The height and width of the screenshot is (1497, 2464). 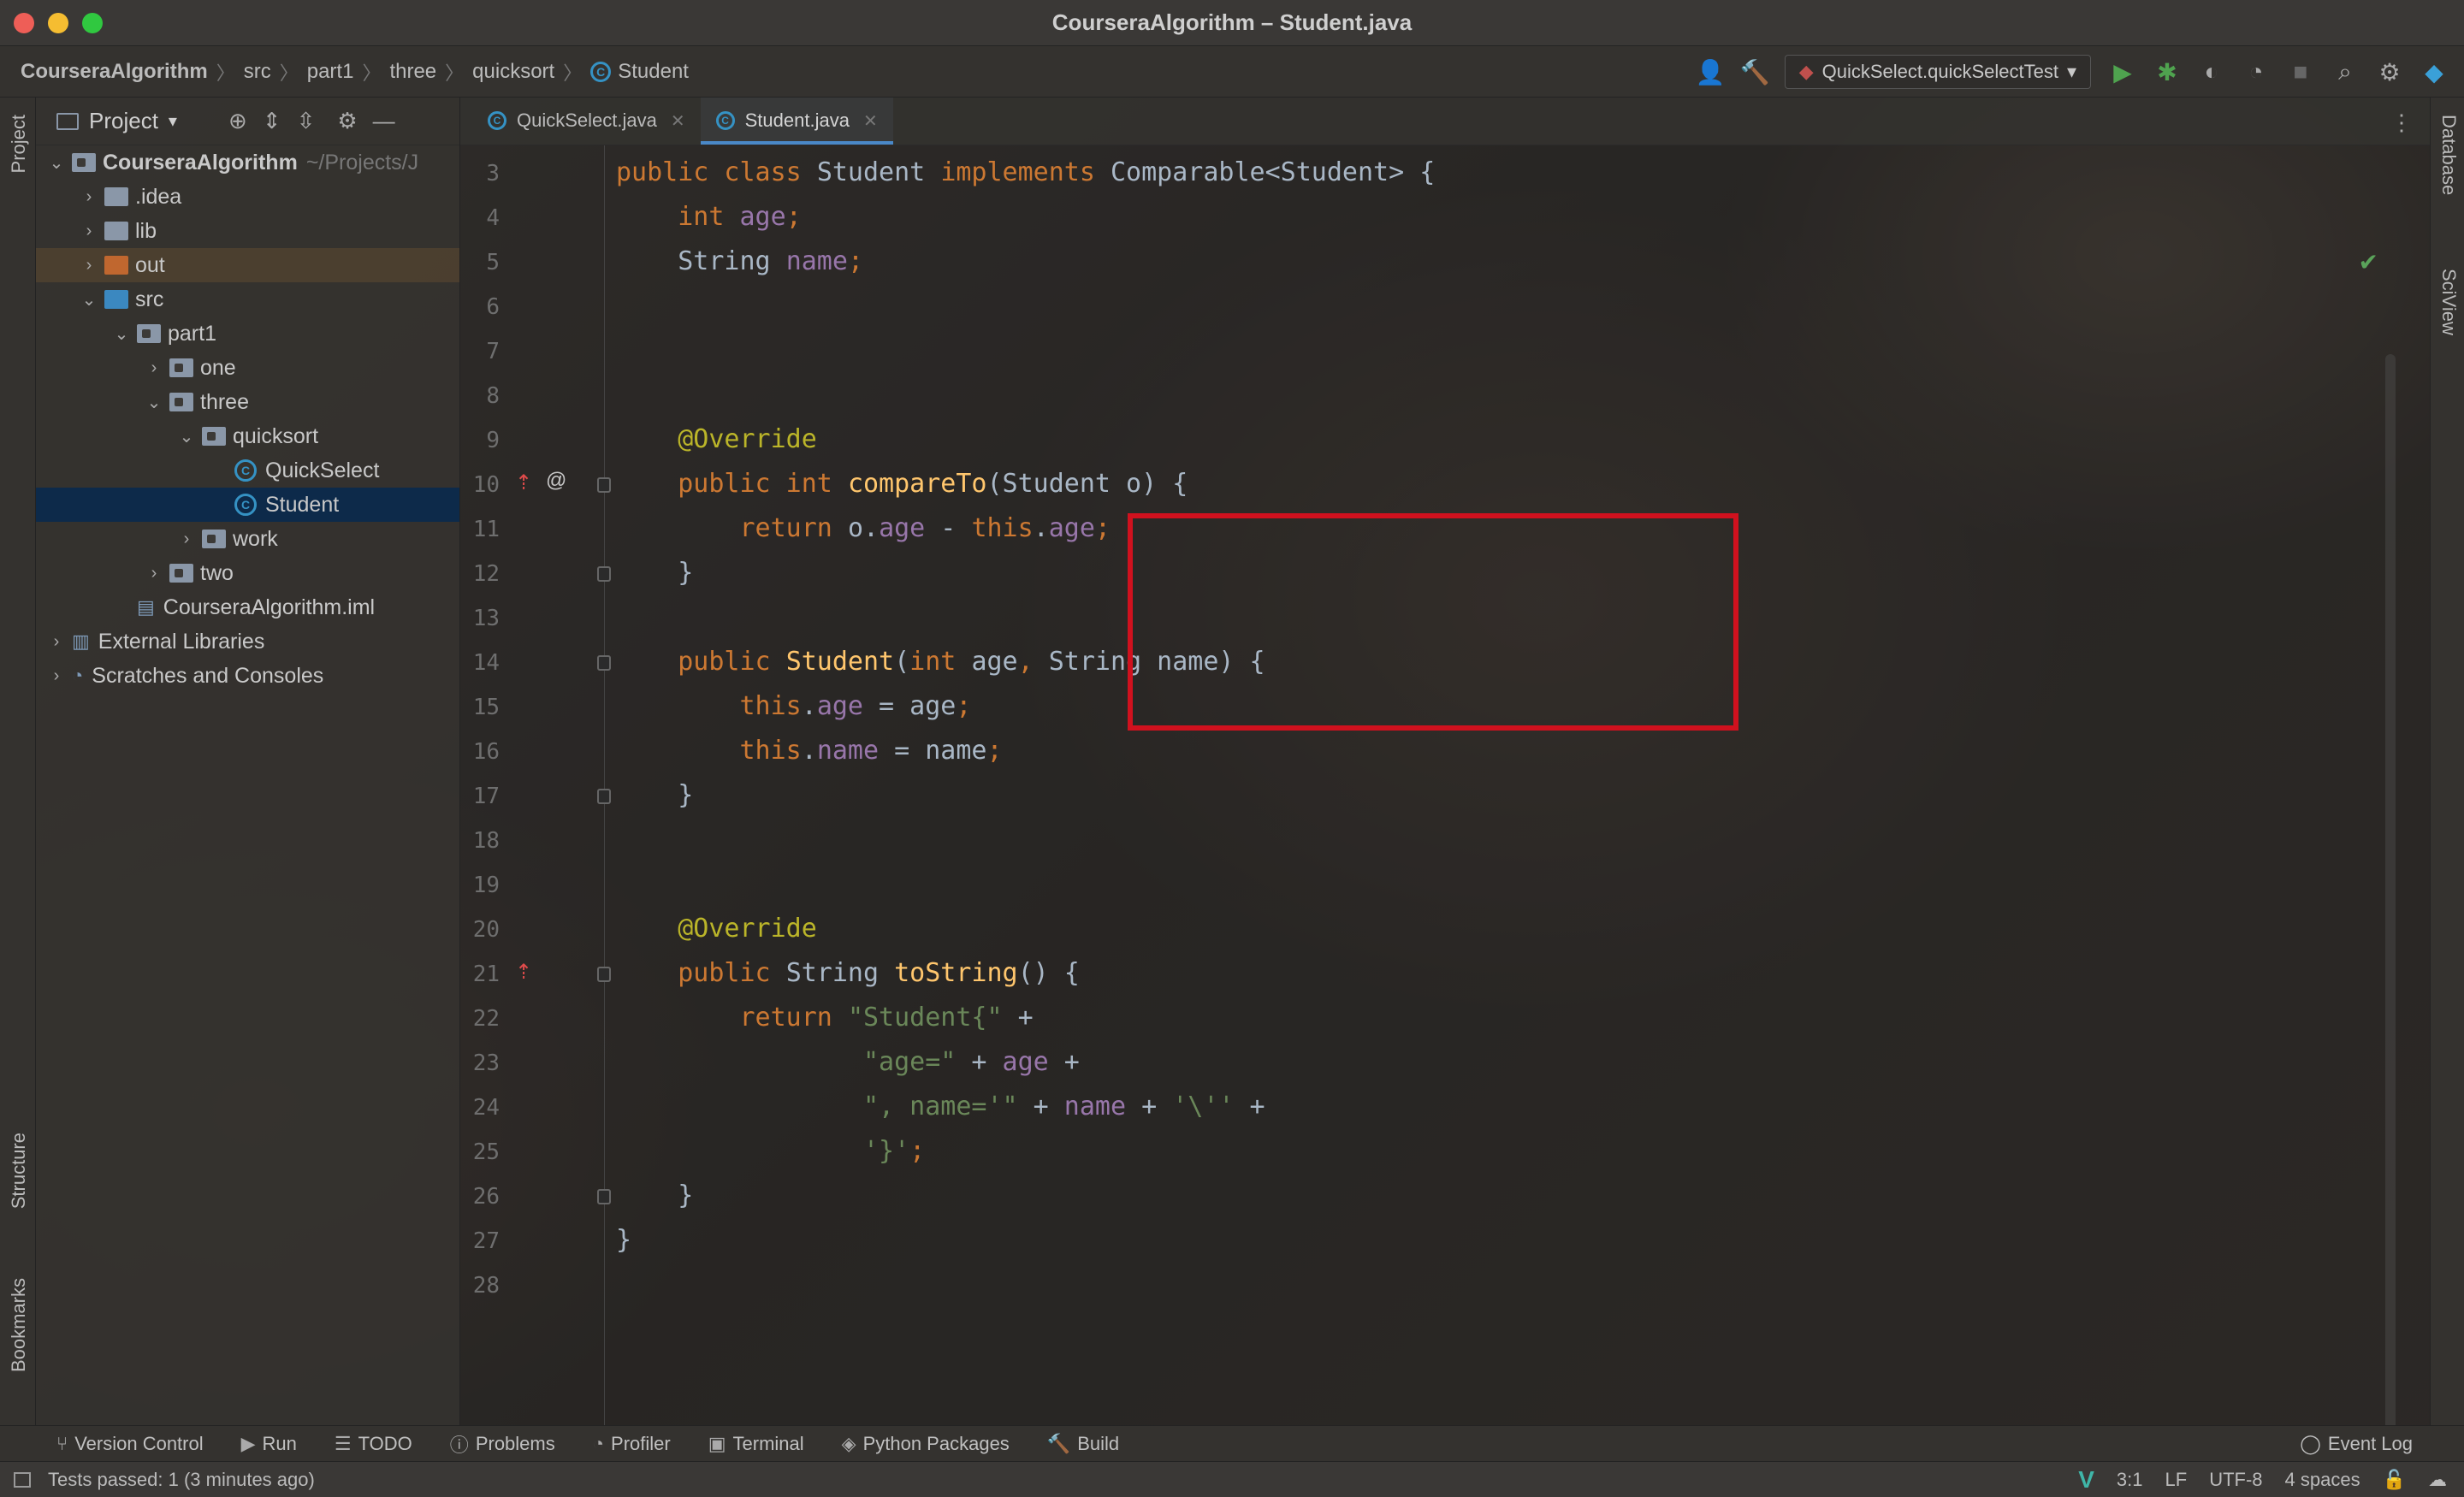 What do you see at coordinates (247, 265) in the screenshot?
I see `tree-item-out: › out` at bounding box center [247, 265].